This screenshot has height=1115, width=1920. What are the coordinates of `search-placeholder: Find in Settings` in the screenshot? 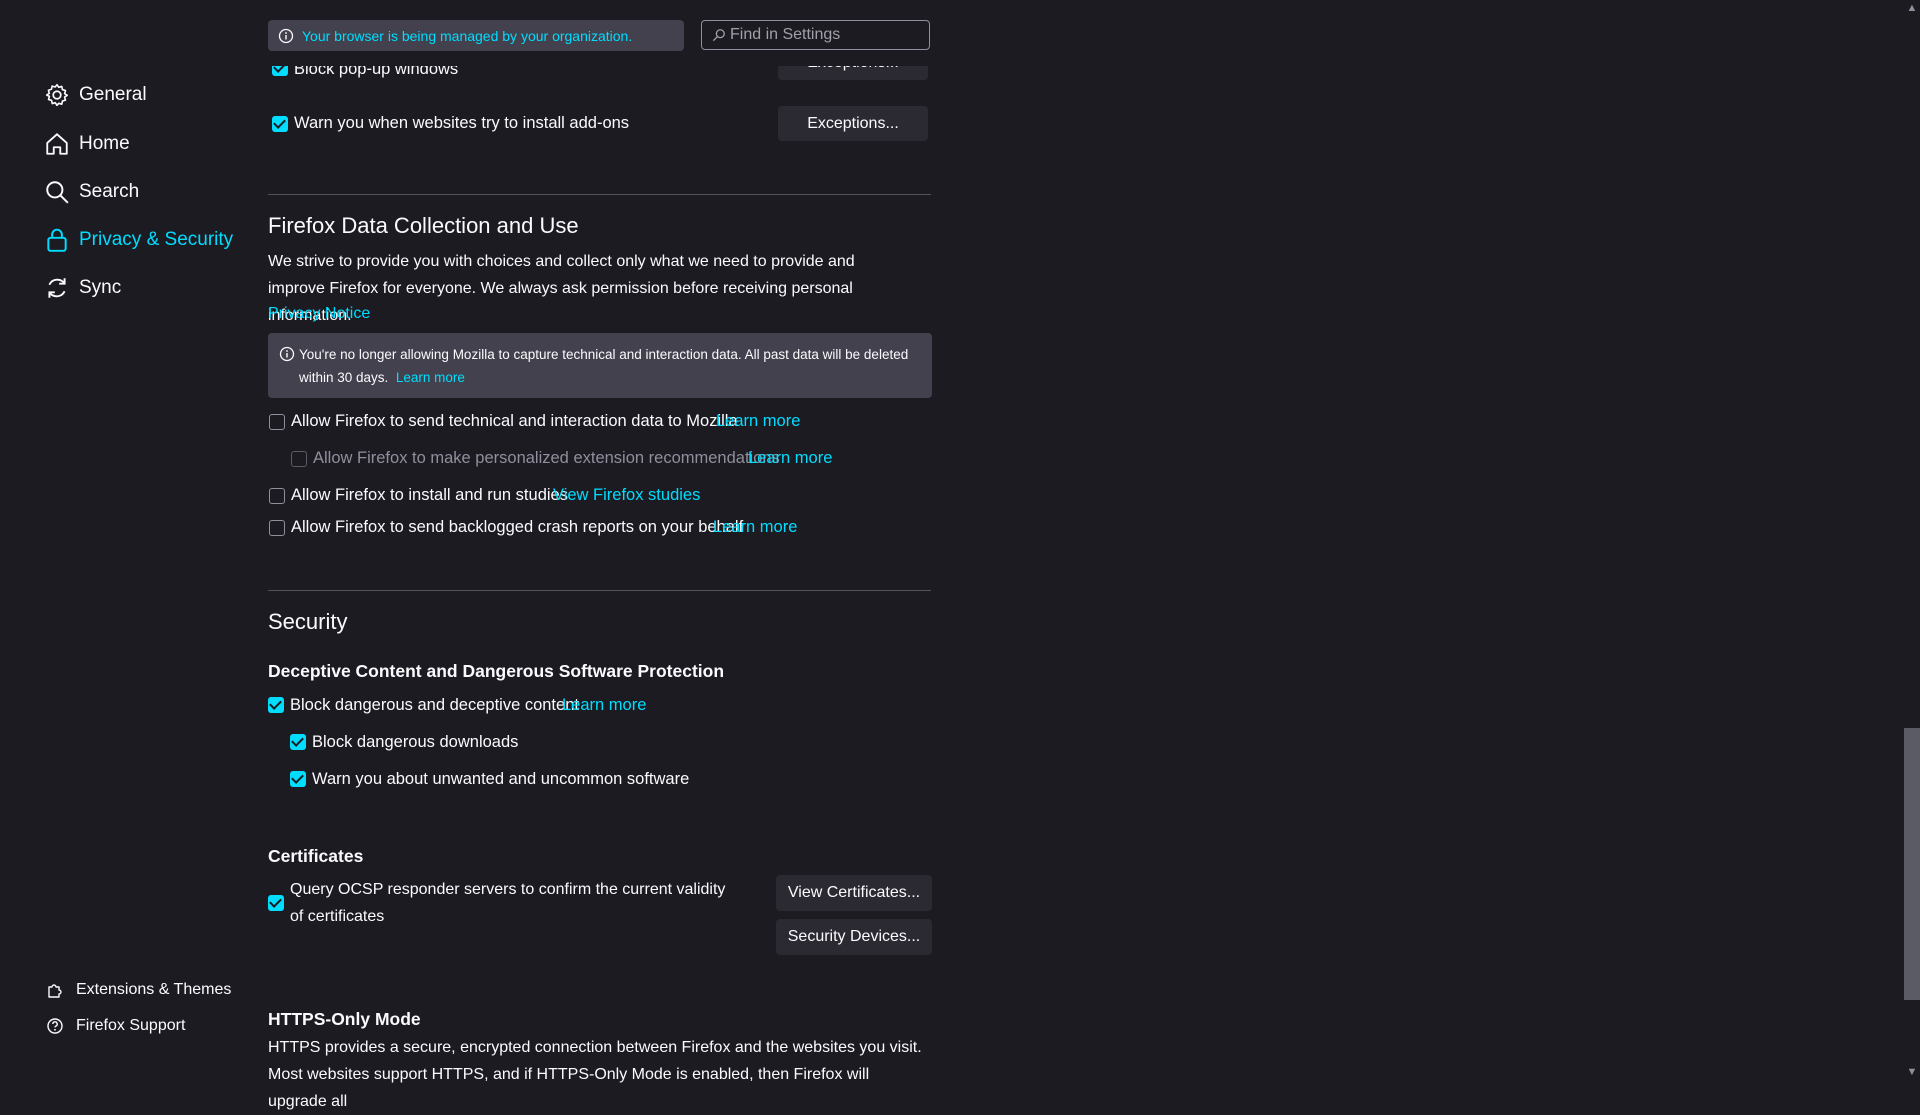 It's located at (785, 34).